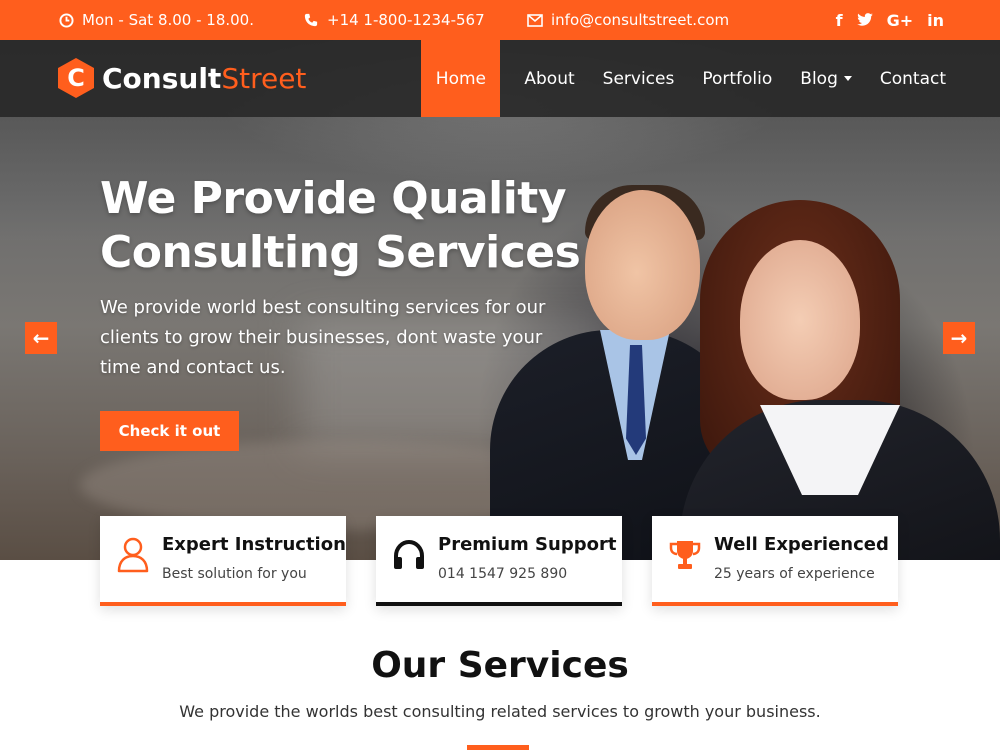 The height and width of the screenshot is (750, 1000). I want to click on nav-contact: Contact, so click(913, 78).